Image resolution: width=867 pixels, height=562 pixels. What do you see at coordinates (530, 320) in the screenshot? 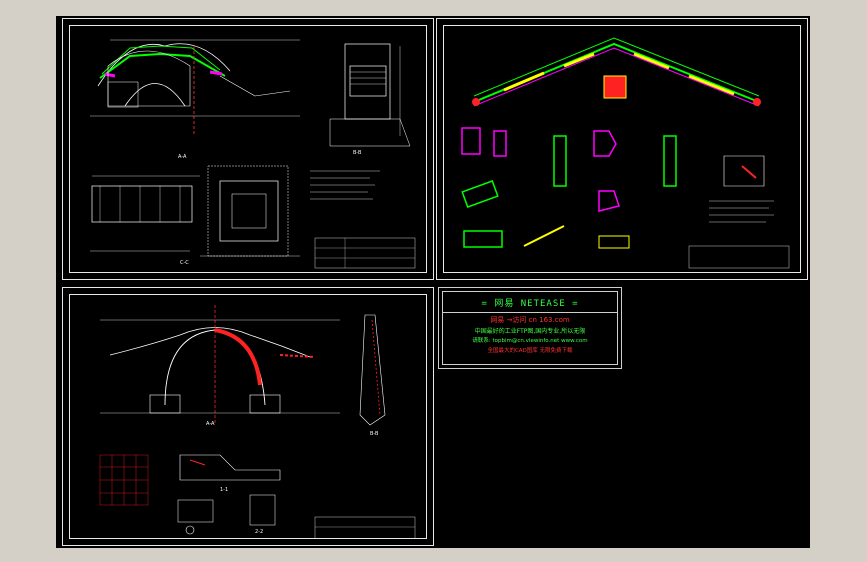
I see `netease-line-1: 网易 →访问 cn 163.com` at bounding box center [530, 320].